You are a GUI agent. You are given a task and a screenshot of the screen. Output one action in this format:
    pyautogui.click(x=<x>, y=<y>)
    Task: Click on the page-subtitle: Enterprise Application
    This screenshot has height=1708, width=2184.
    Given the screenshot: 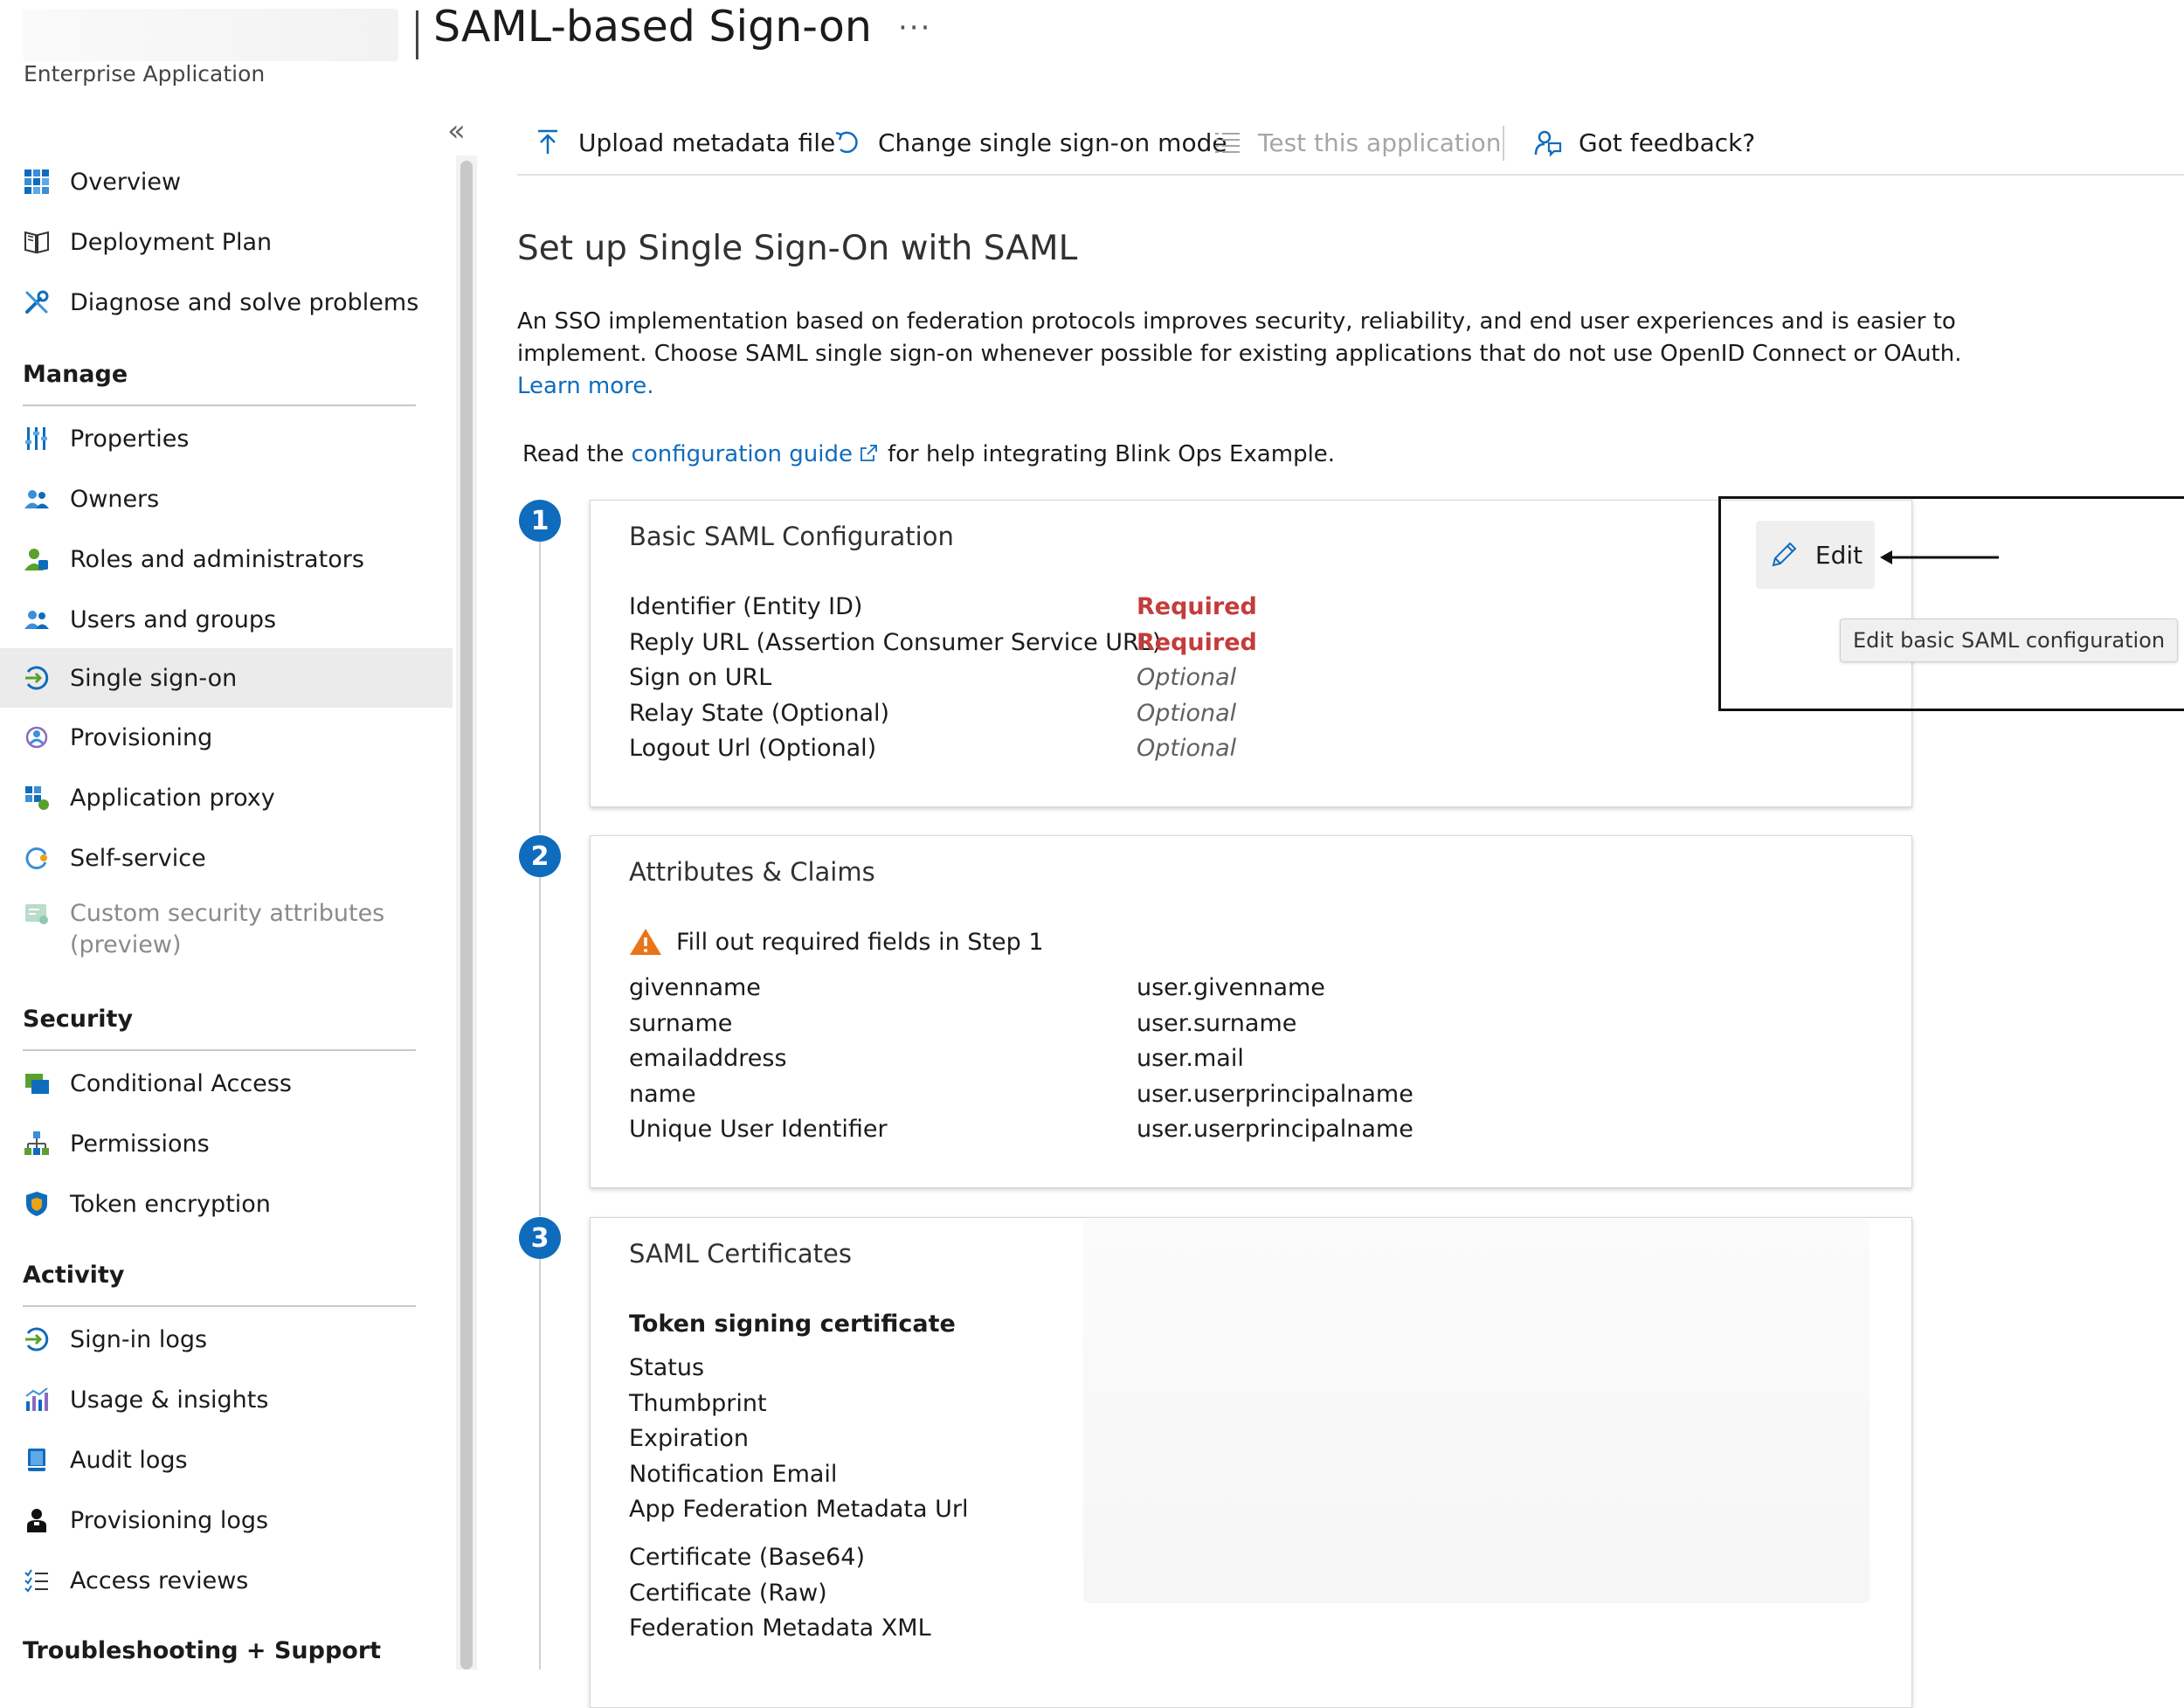 What is the action you would take?
    pyautogui.click(x=145, y=74)
    